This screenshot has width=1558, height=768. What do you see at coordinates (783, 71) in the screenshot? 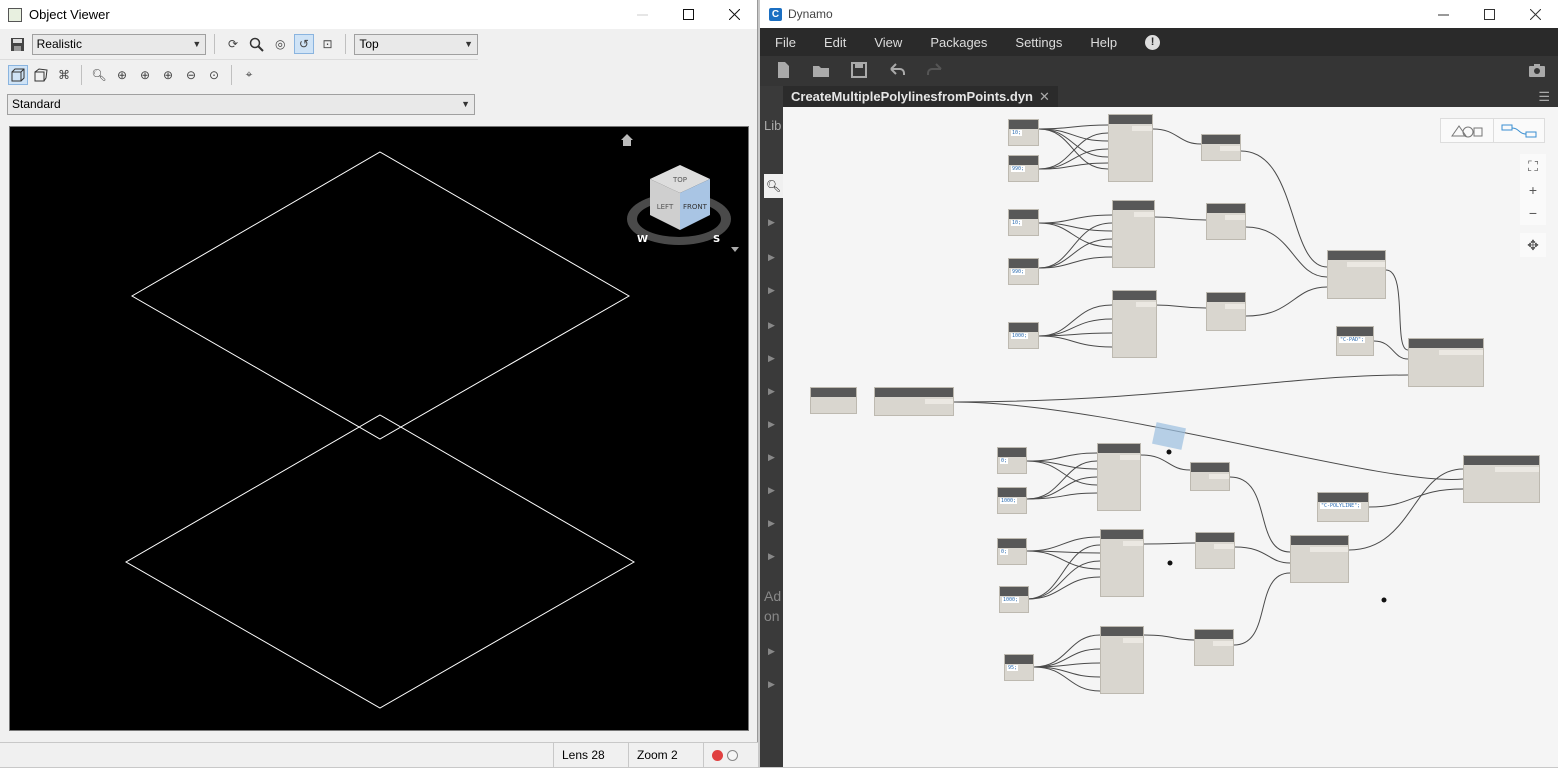
I see `new-file-icon` at bounding box center [783, 71].